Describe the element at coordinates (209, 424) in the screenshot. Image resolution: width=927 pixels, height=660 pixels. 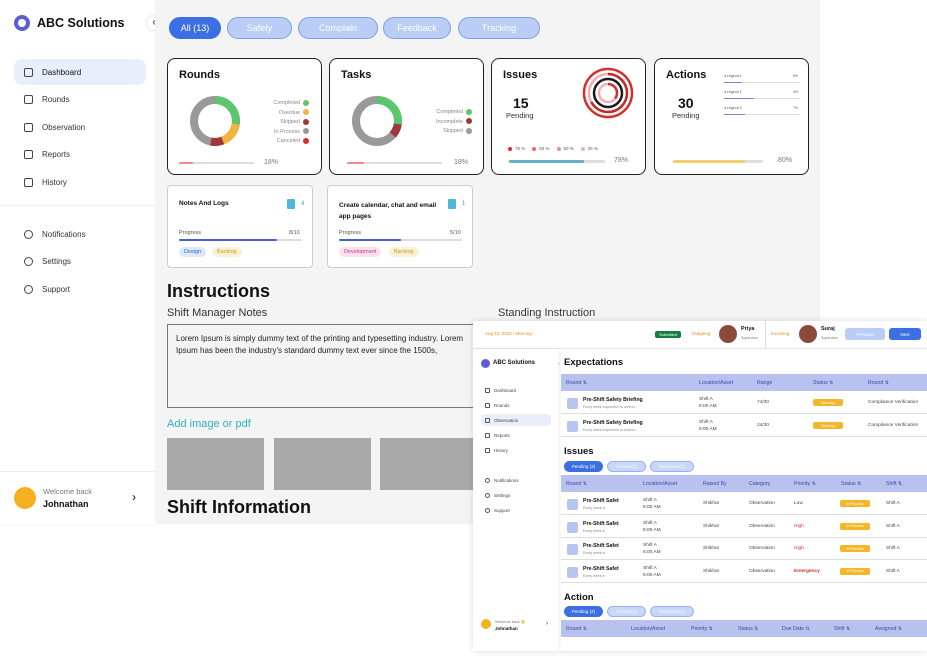
I see `add-image-link: Add image or pdf` at that location.